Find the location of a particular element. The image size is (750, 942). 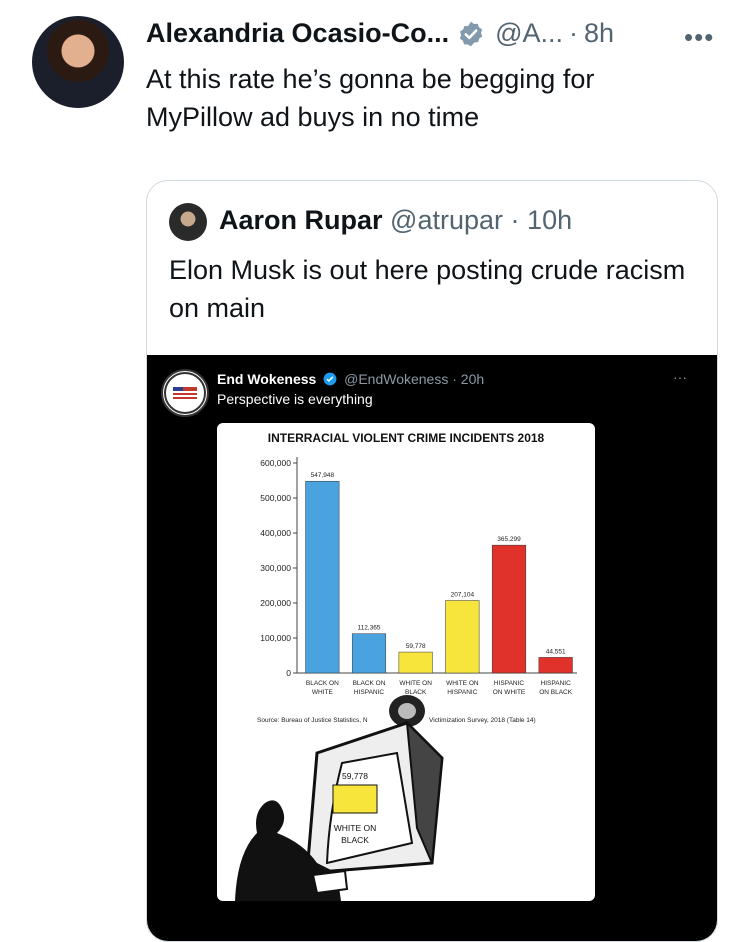

bar-value-label: 365,299 is located at coordinates (509, 539).